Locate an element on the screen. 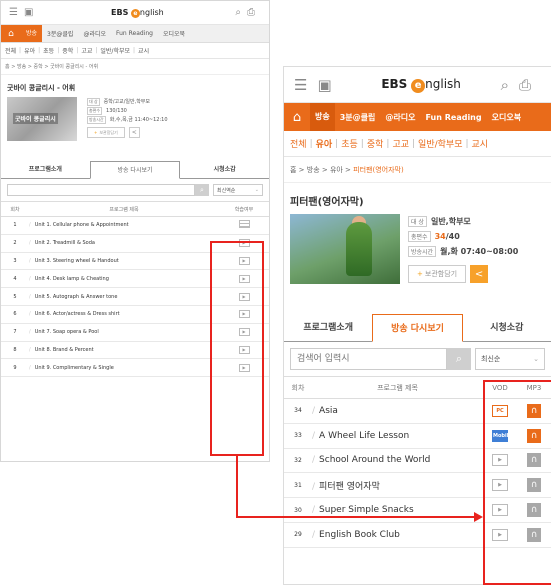 This screenshot has height=585, width=551. column-header: 학습여부 is located at coordinates (244, 209).